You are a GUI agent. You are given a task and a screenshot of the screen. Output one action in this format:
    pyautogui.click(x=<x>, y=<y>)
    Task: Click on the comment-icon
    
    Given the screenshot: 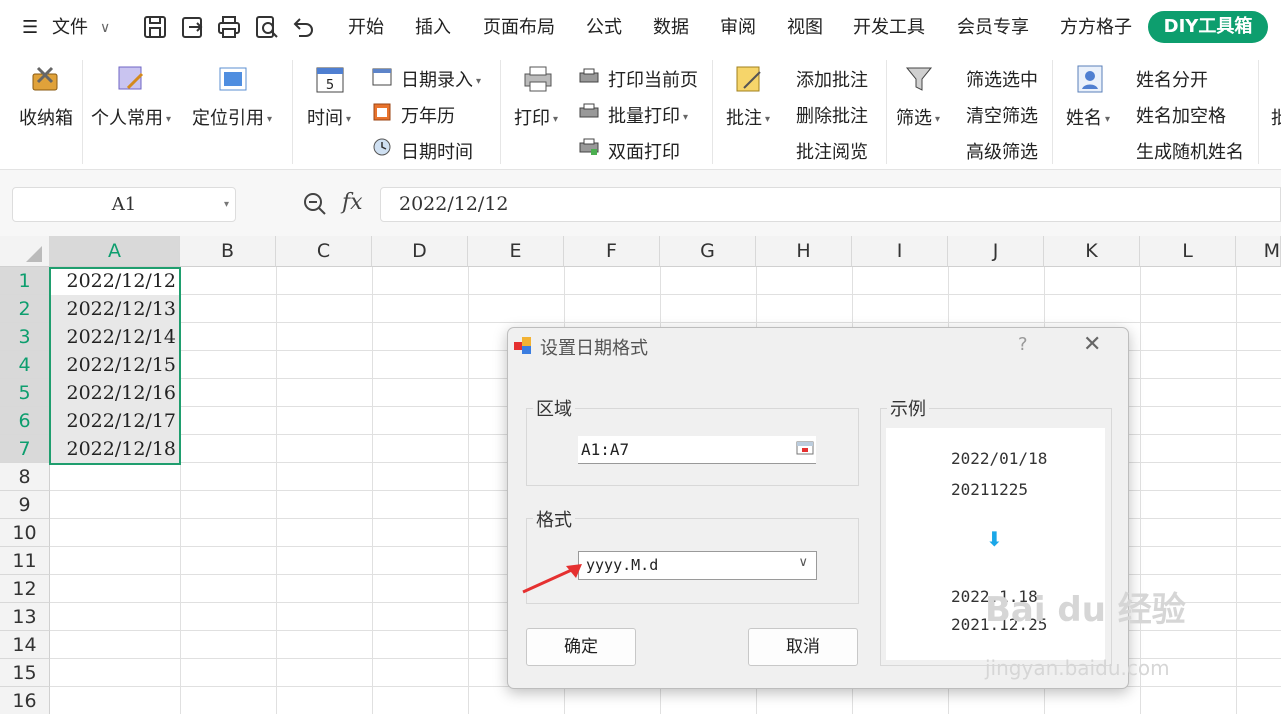 What is the action you would take?
    pyautogui.click(x=748, y=79)
    